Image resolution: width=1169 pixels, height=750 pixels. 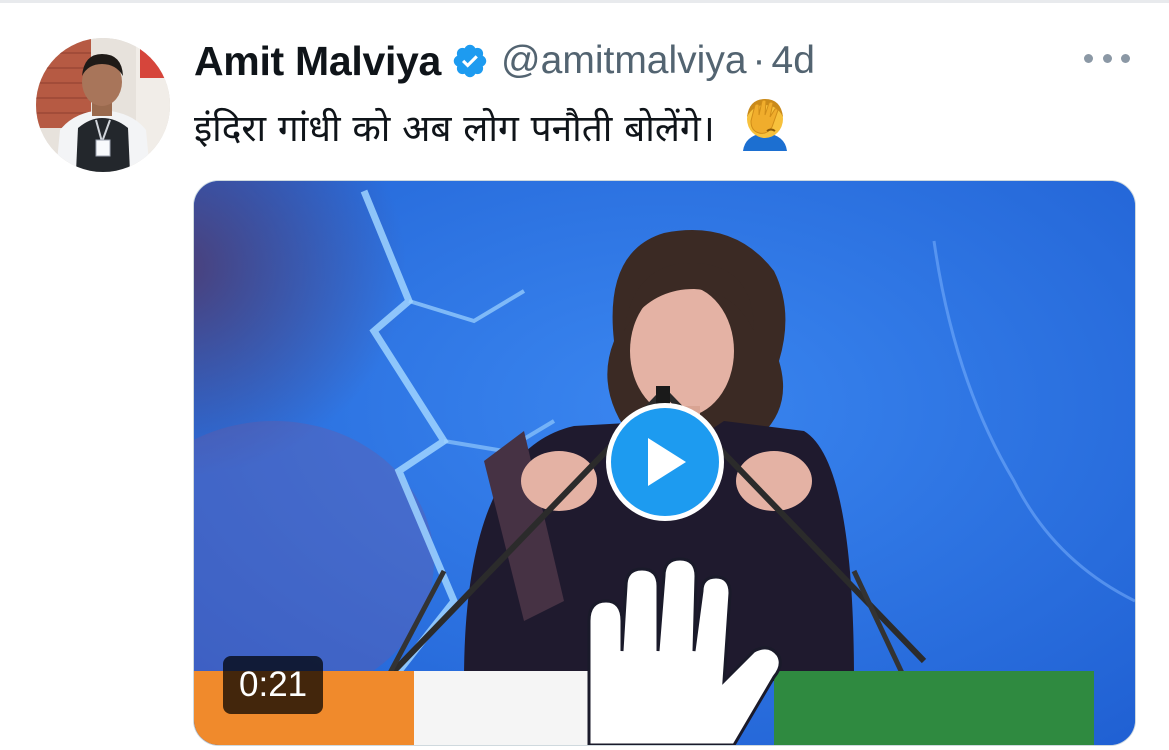 What do you see at coordinates (793, 61) in the screenshot?
I see `tweet-timestamp: 4d` at bounding box center [793, 61].